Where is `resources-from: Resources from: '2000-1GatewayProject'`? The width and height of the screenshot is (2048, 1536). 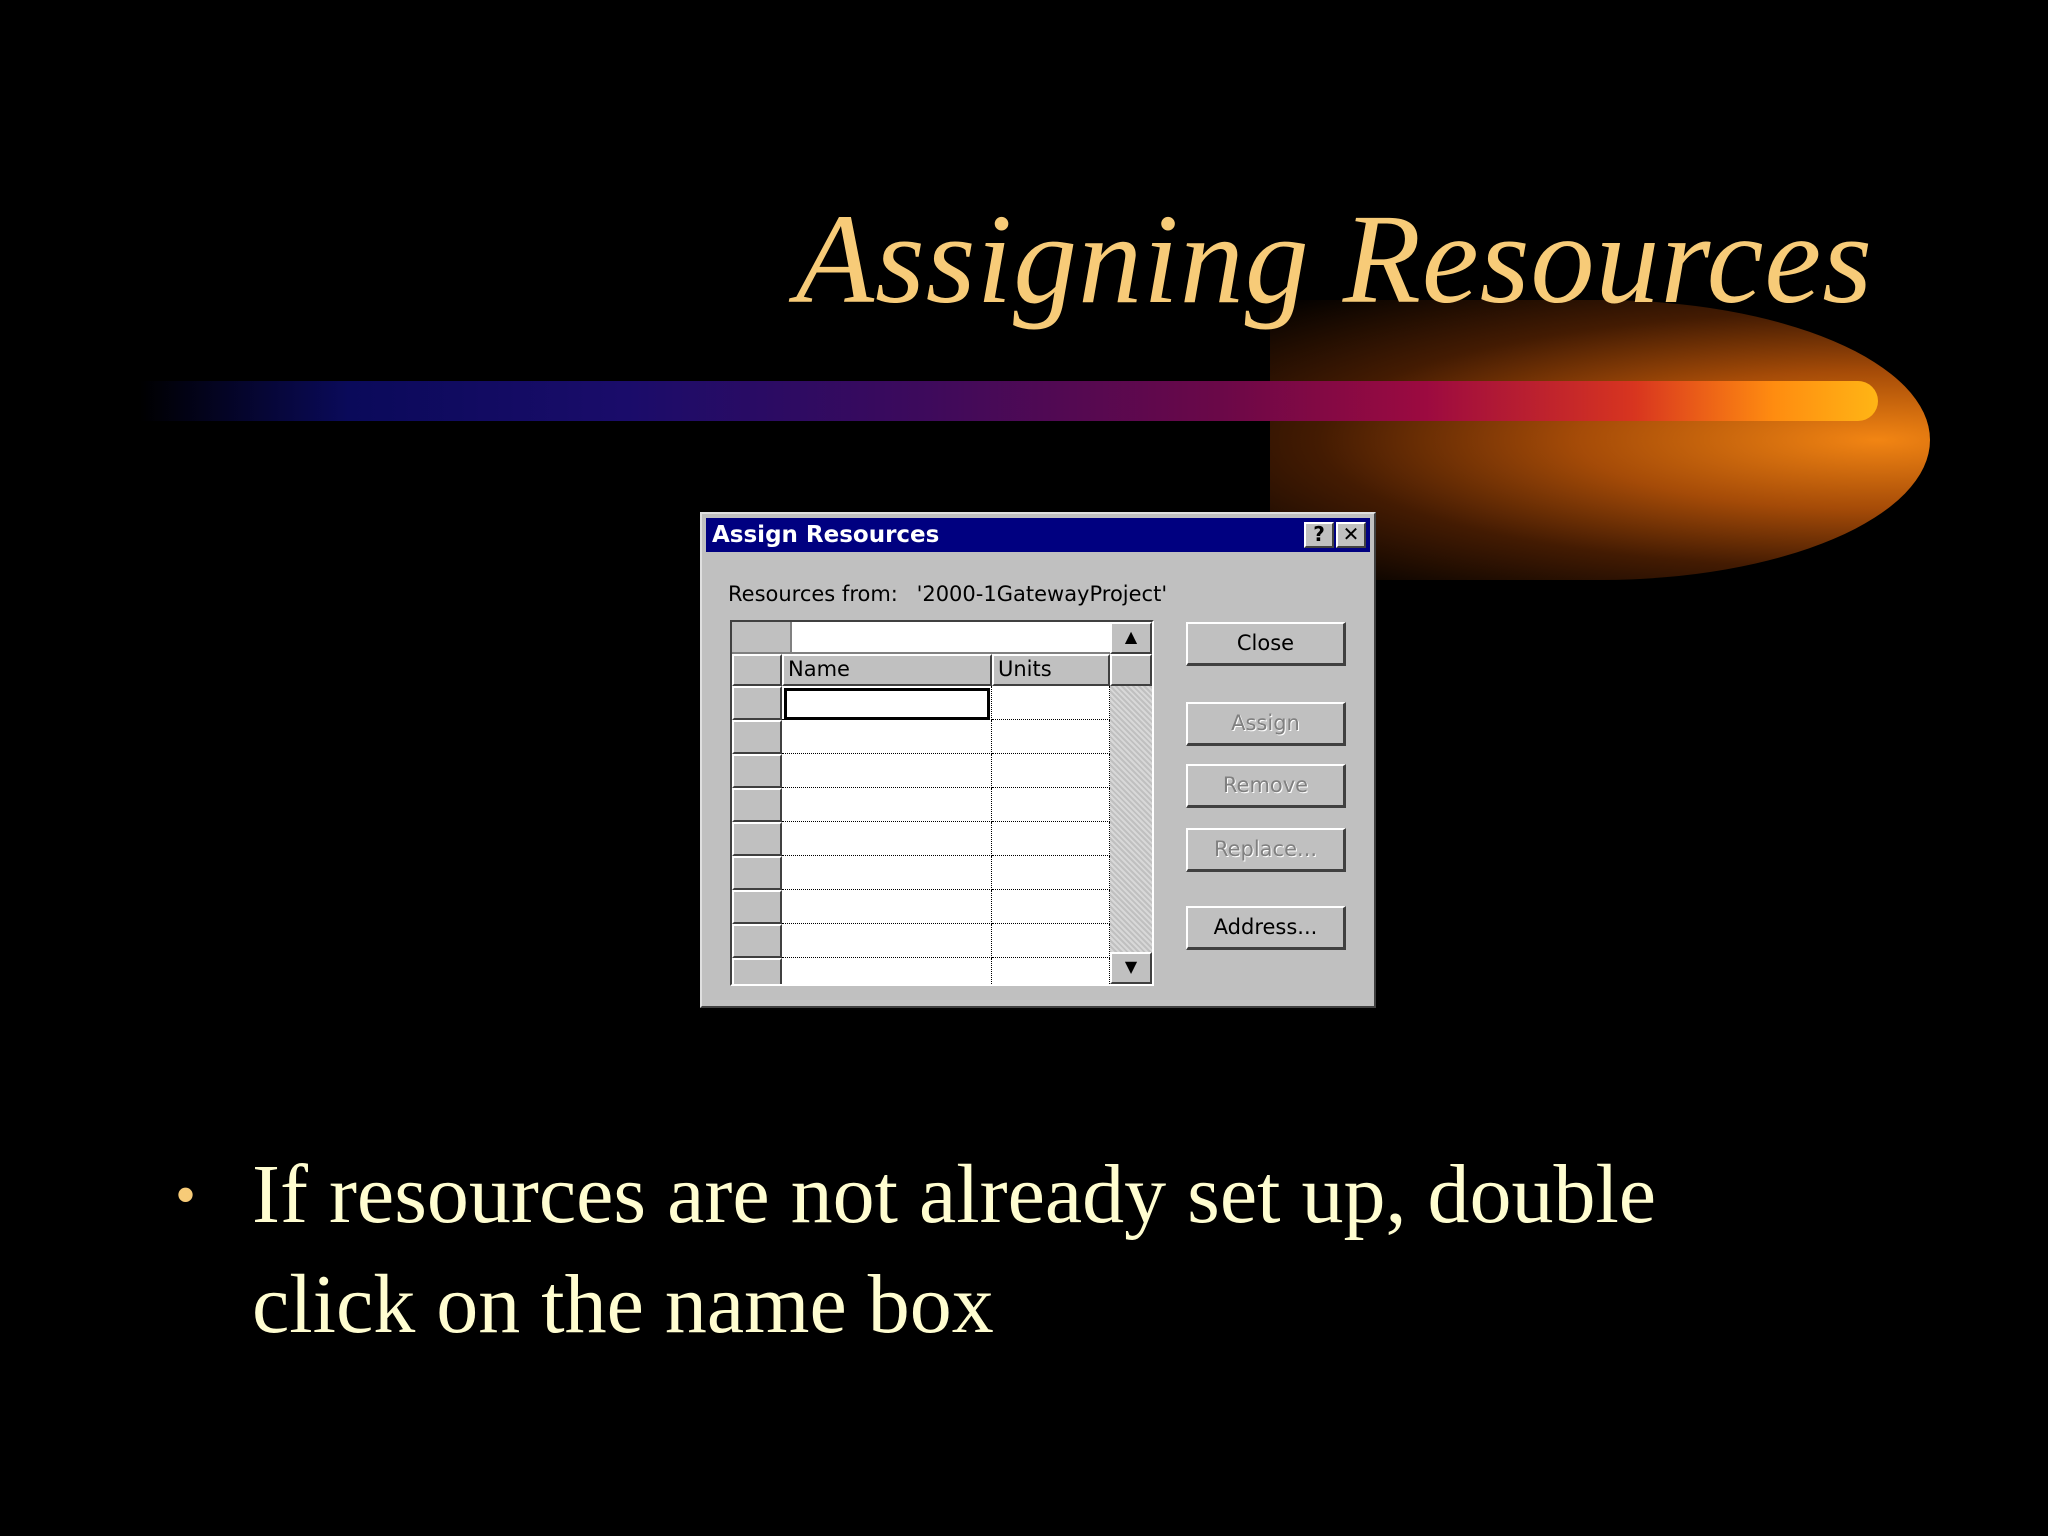
resources-from: Resources from: '2000-1GatewayProject' is located at coordinates (947, 594).